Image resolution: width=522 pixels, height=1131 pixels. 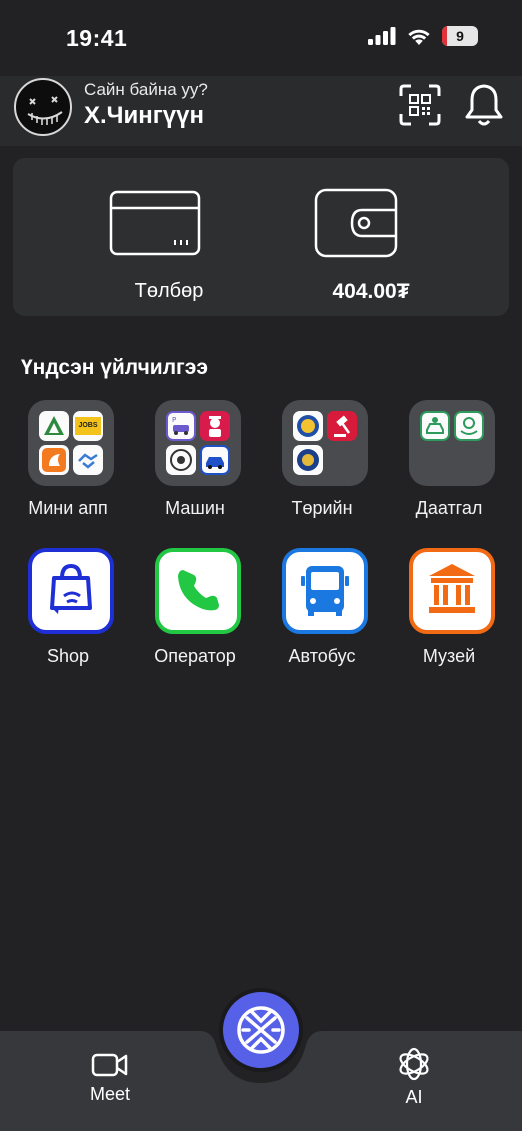 What do you see at coordinates (414, 1097) in the screenshot?
I see `nav-ai-label: AI` at bounding box center [414, 1097].